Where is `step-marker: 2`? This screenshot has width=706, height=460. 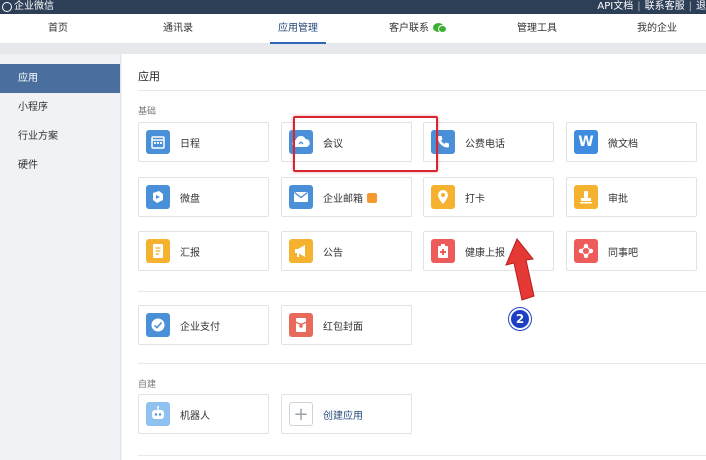 step-marker: 2 is located at coordinates (520, 319).